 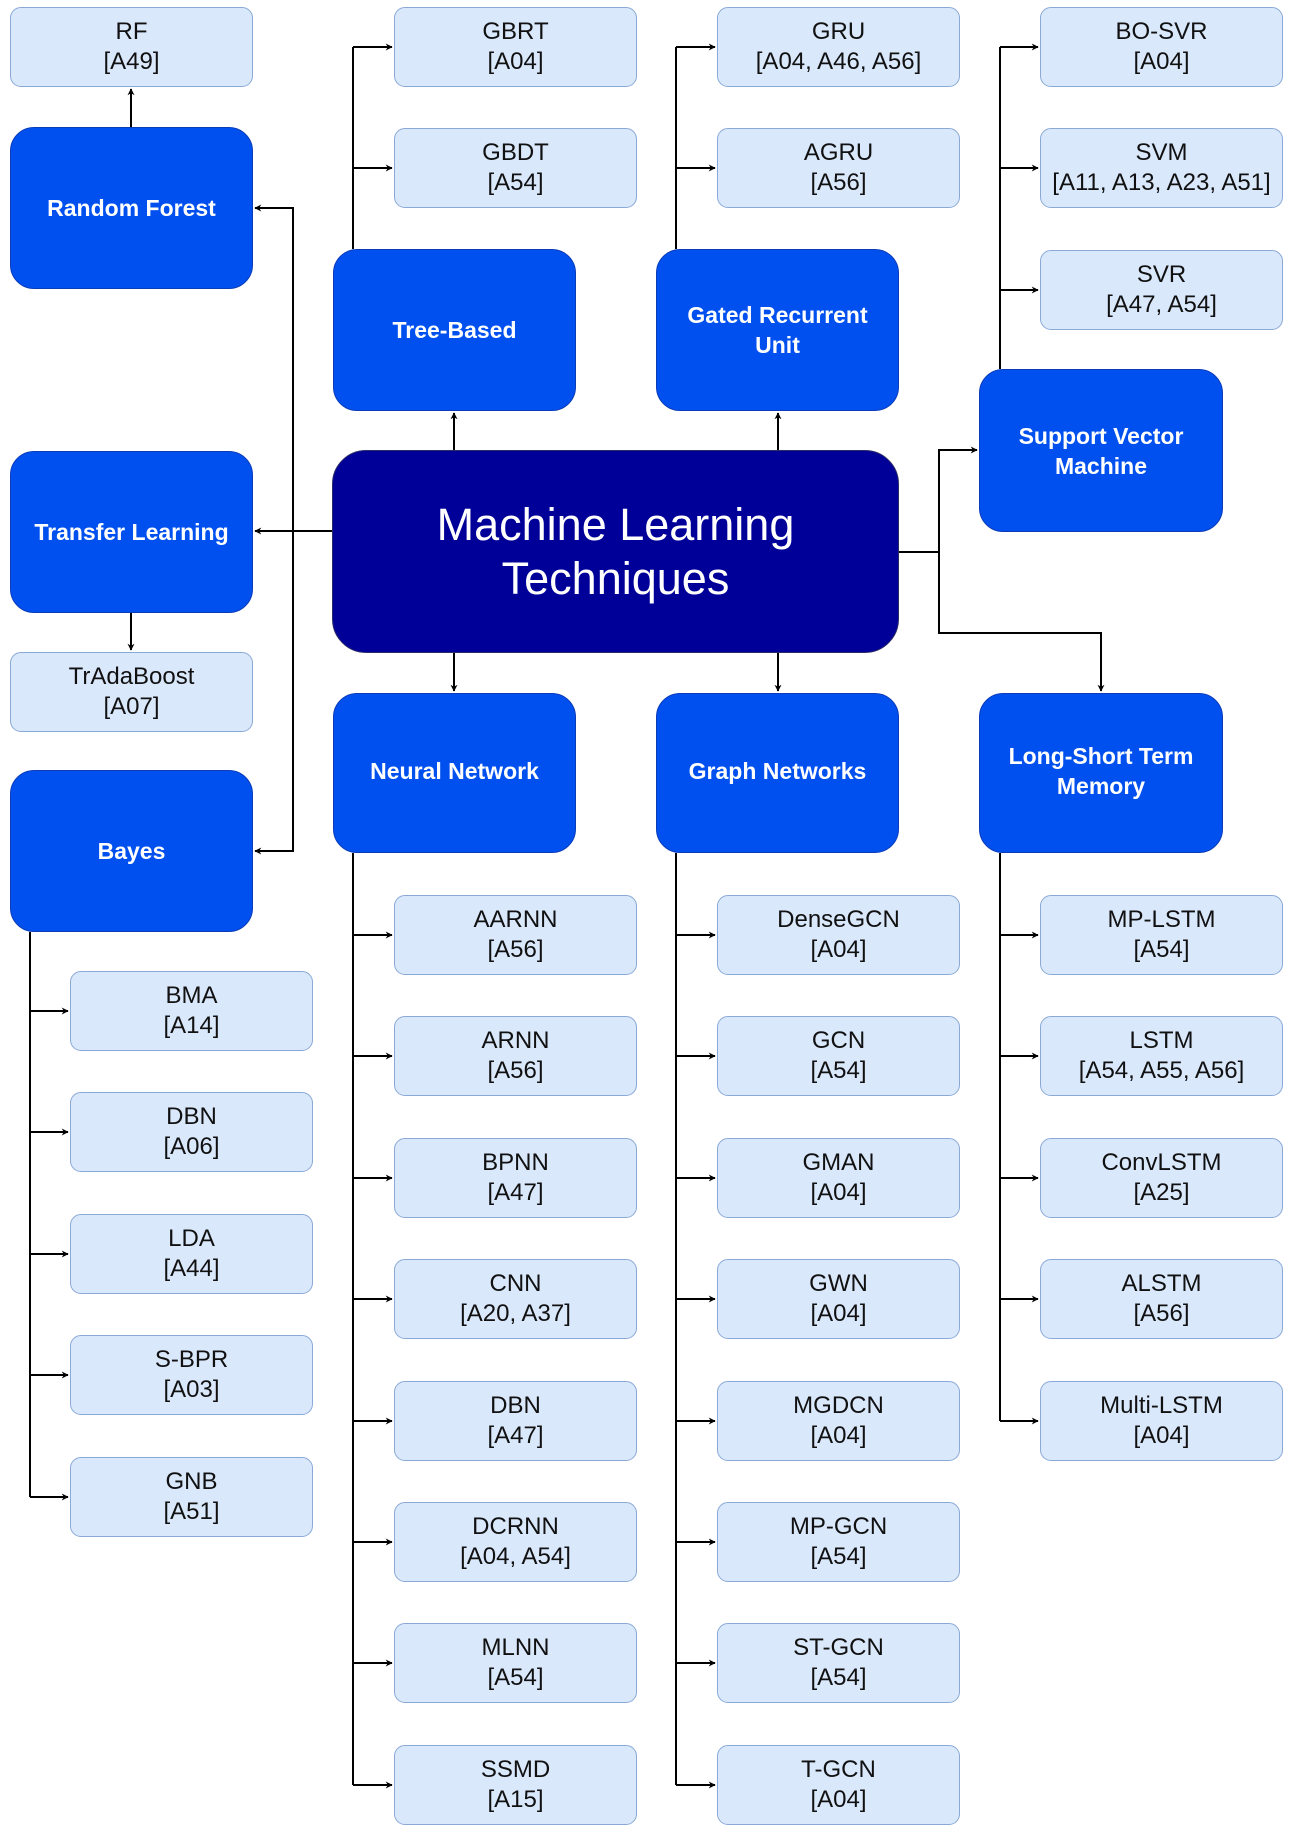 I want to click on leaf-dbn: DBN [A06], so click(x=191, y=1132).